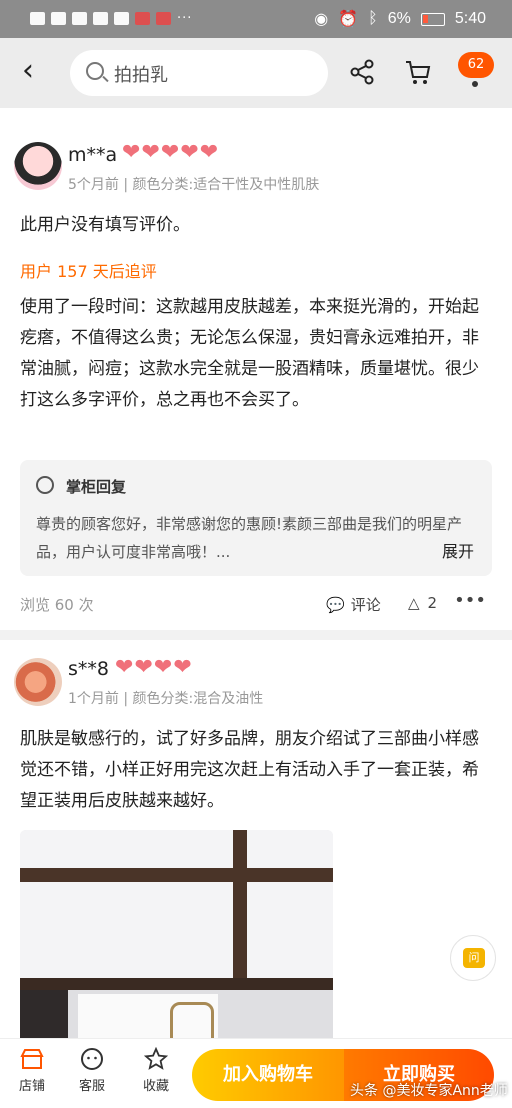  I want to click on more-notifications-icon: ···, so click(185, 18).